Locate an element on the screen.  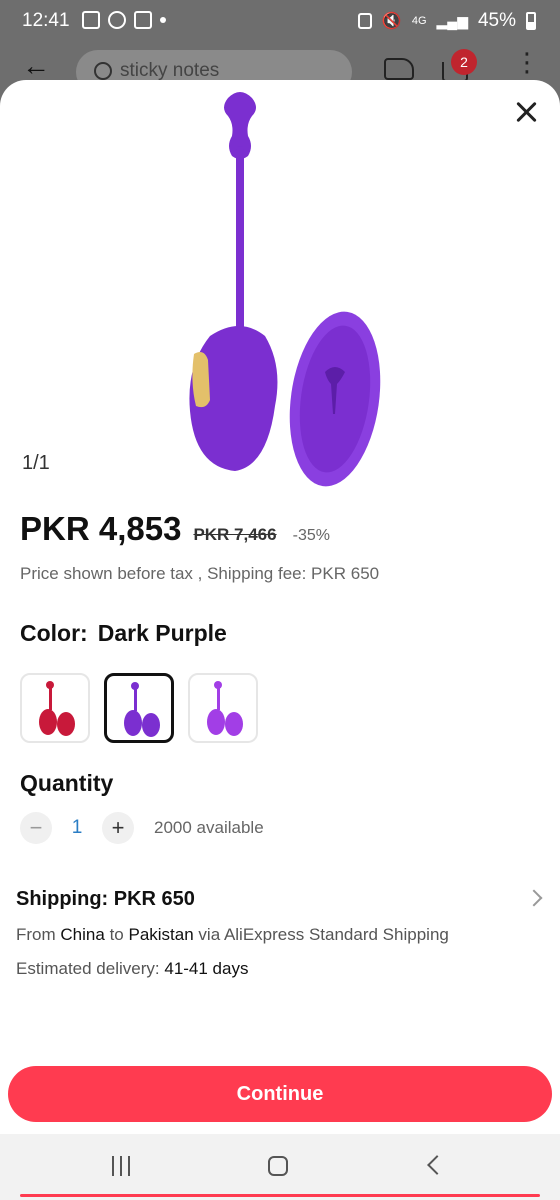
system-nav-bar is located at coordinates (280, 1167).